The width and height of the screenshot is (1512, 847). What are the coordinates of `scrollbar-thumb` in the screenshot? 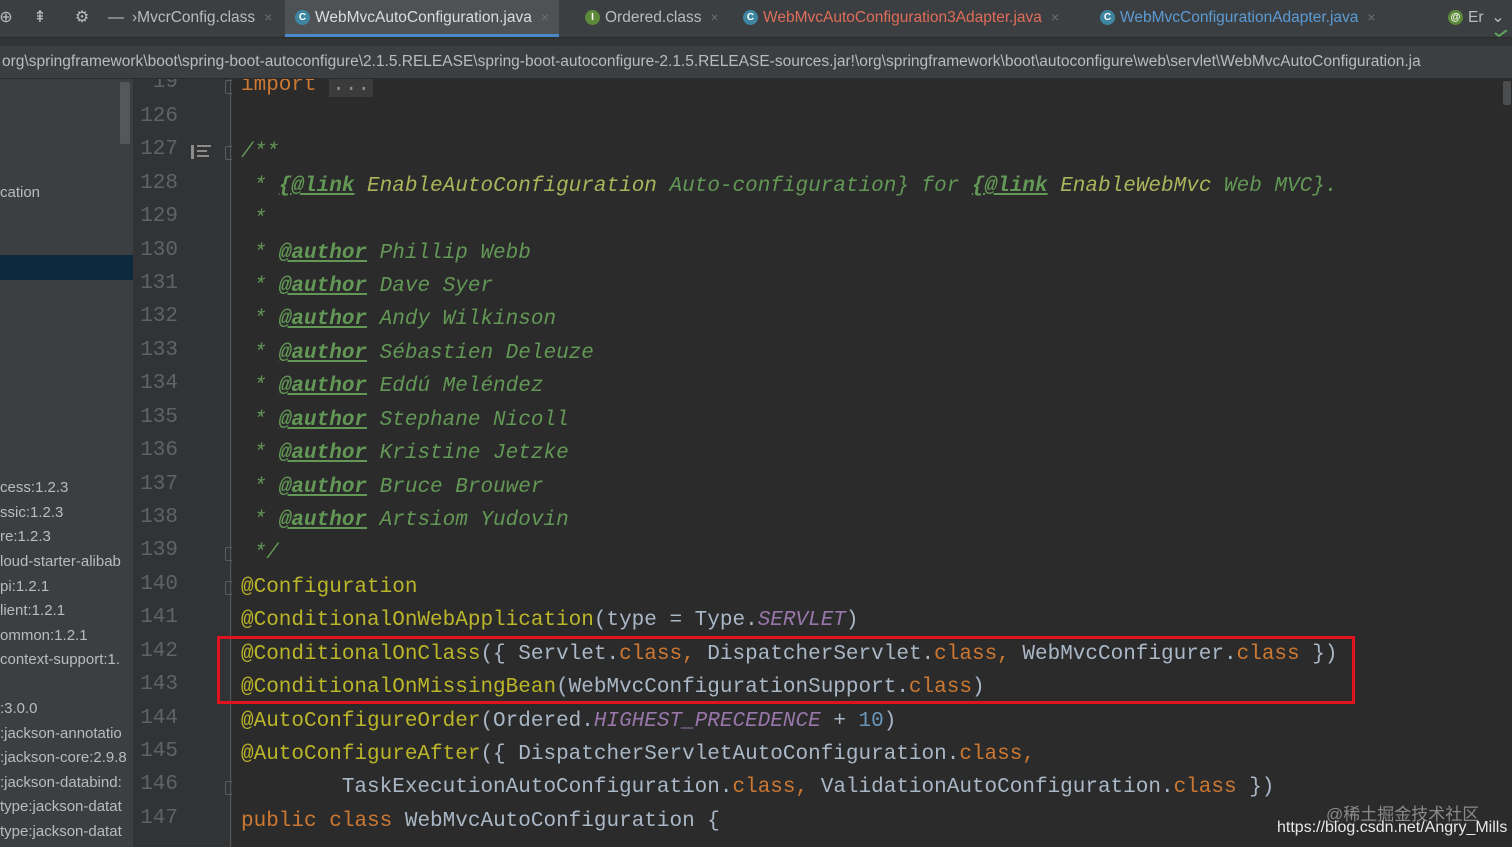 It's located at (1507, 93).